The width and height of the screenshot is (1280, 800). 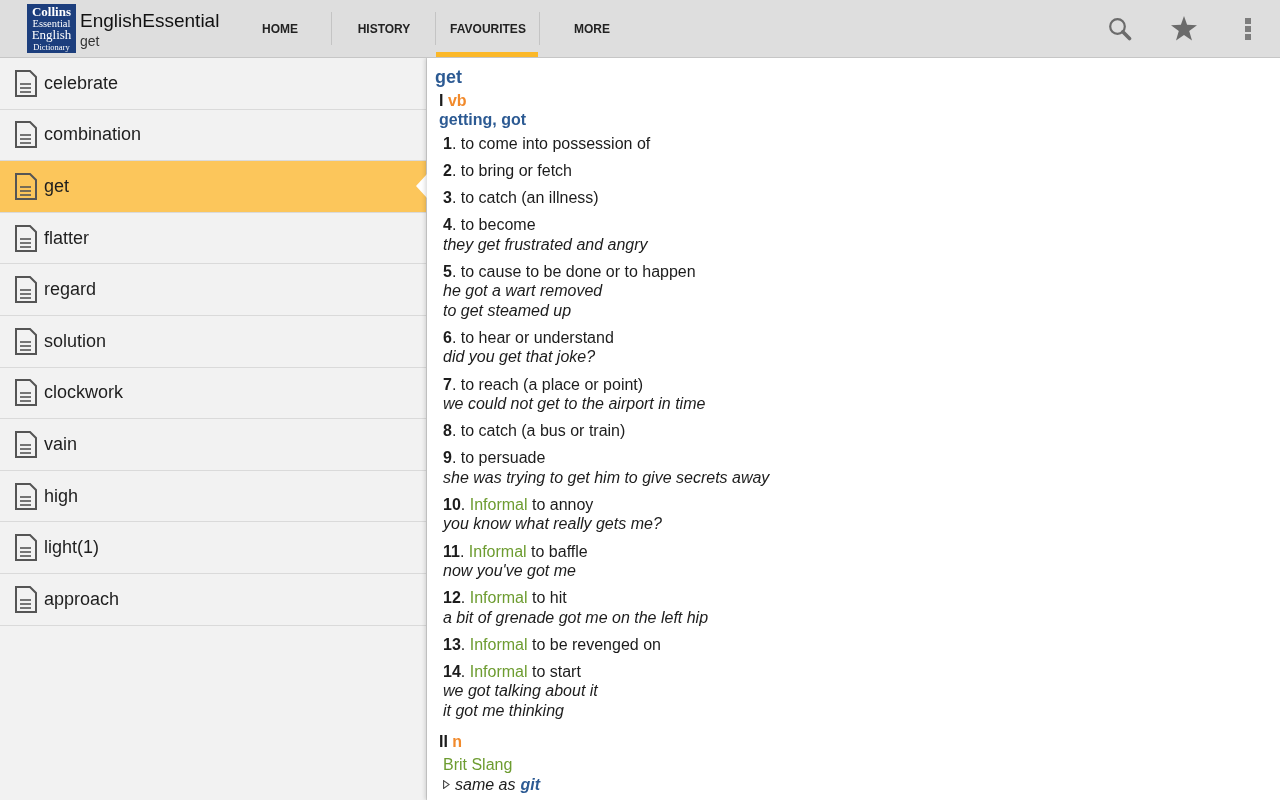 I want to click on sense-definition: 2. to bring or fetch, so click(x=508, y=170).